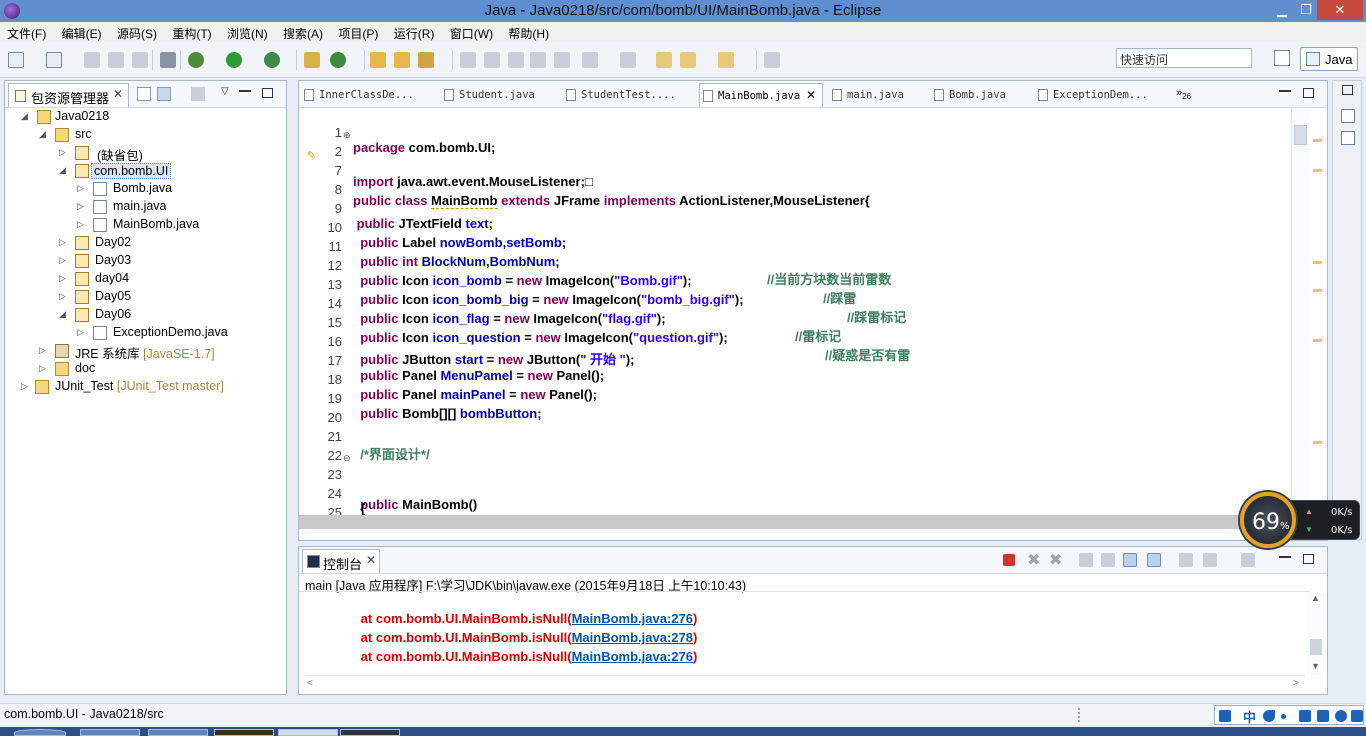 This screenshot has width=1366, height=736. What do you see at coordinates (169, 171) in the screenshot?
I see `tree-item-com-bomb-ui: ◢ com.bomb.UI` at bounding box center [169, 171].